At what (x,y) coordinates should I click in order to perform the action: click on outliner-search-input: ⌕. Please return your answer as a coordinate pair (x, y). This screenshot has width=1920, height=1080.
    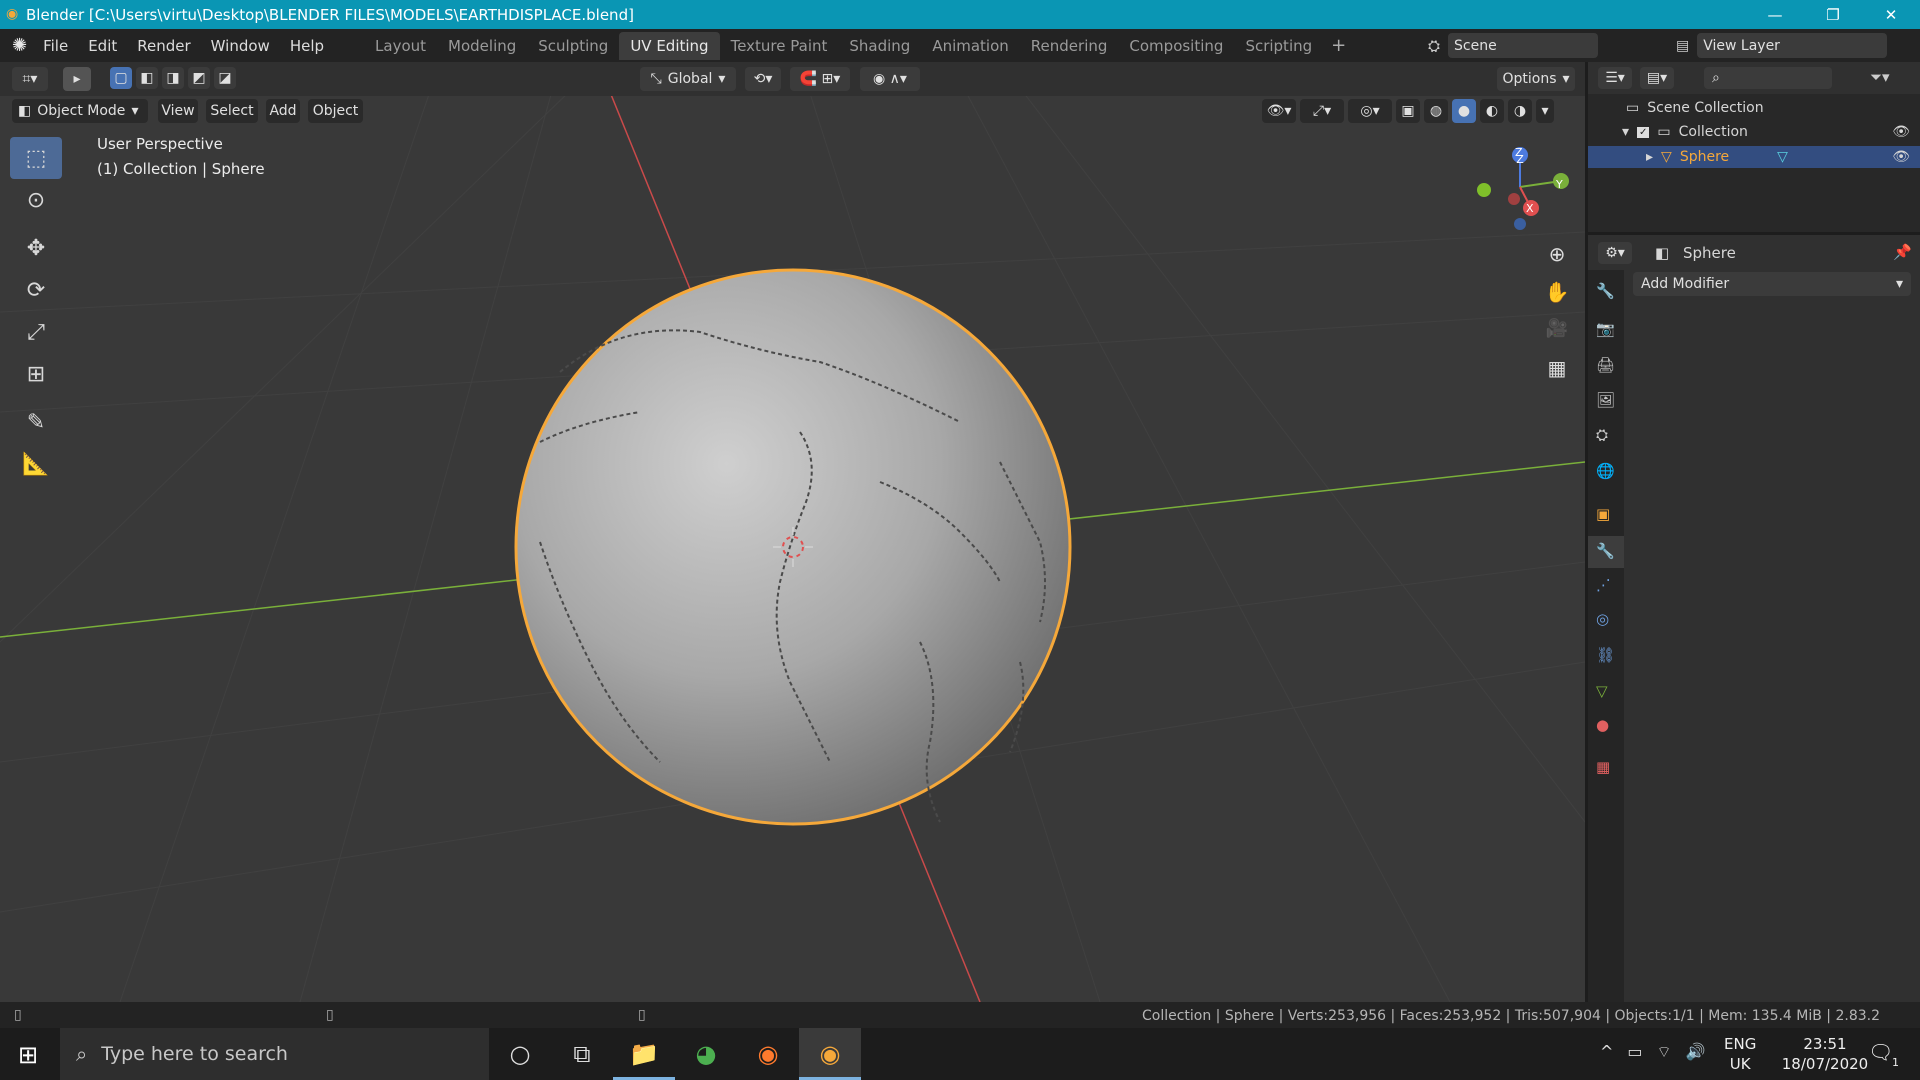
    Looking at the image, I should click on (1768, 78).